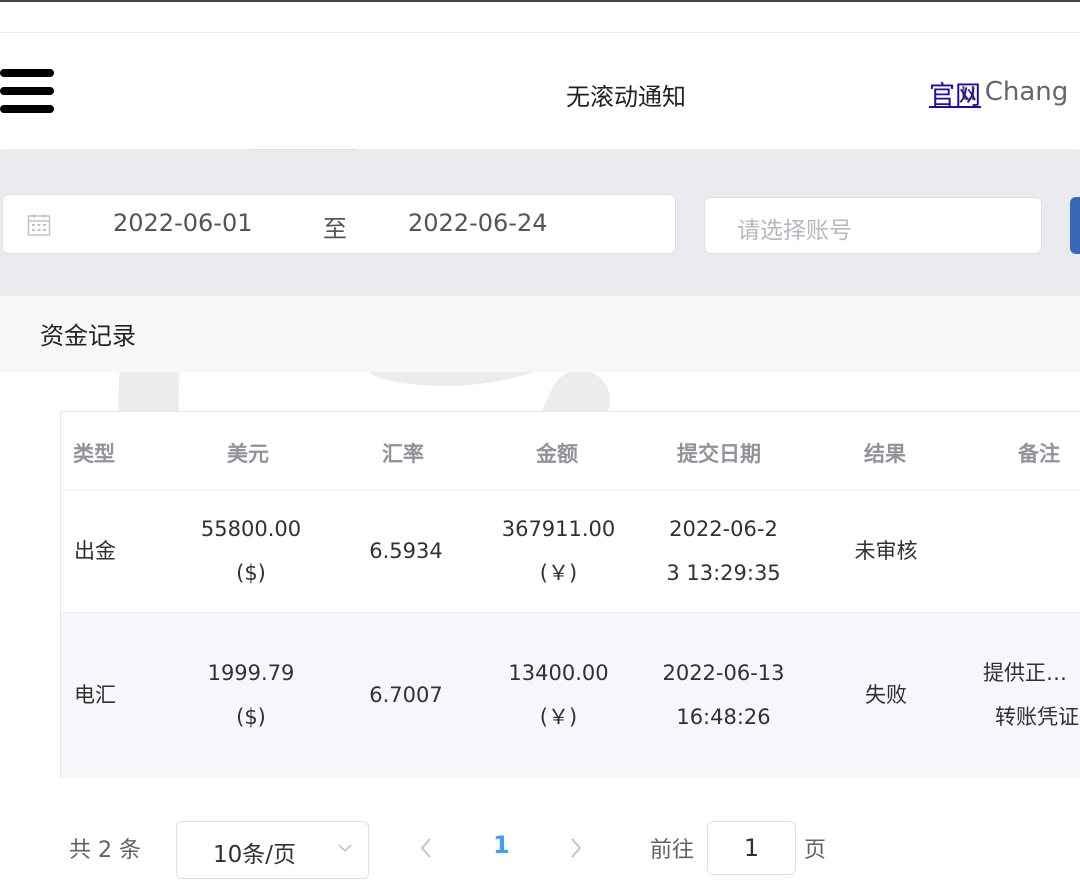 The width and height of the screenshot is (1080, 894). Describe the element at coordinates (477, 223) in the screenshot. I see `end-date: 2022-06-24` at that location.